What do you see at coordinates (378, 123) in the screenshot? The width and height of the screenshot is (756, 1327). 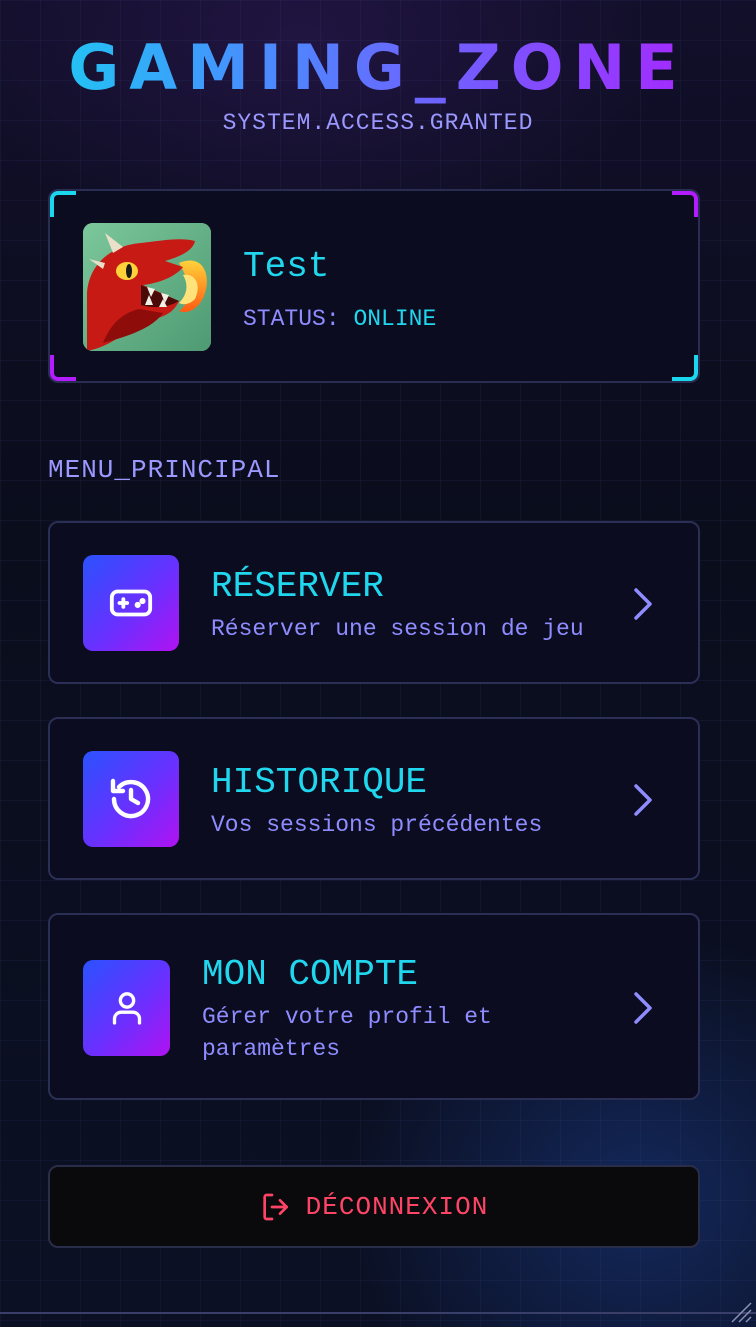 I see `app-subtitle: SYSTEM.ACCESS.GRANTED` at bounding box center [378, 123].